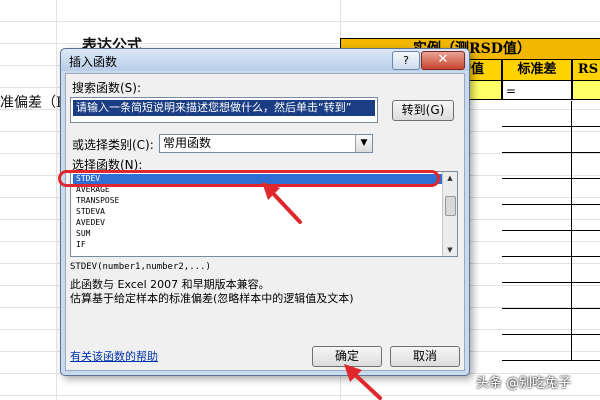 The width and height of the screenshot is (600, 400). Describe the element at coordinates (450, 250) in the screenshot. I see `scroll-down-icon: ▼` at that location.